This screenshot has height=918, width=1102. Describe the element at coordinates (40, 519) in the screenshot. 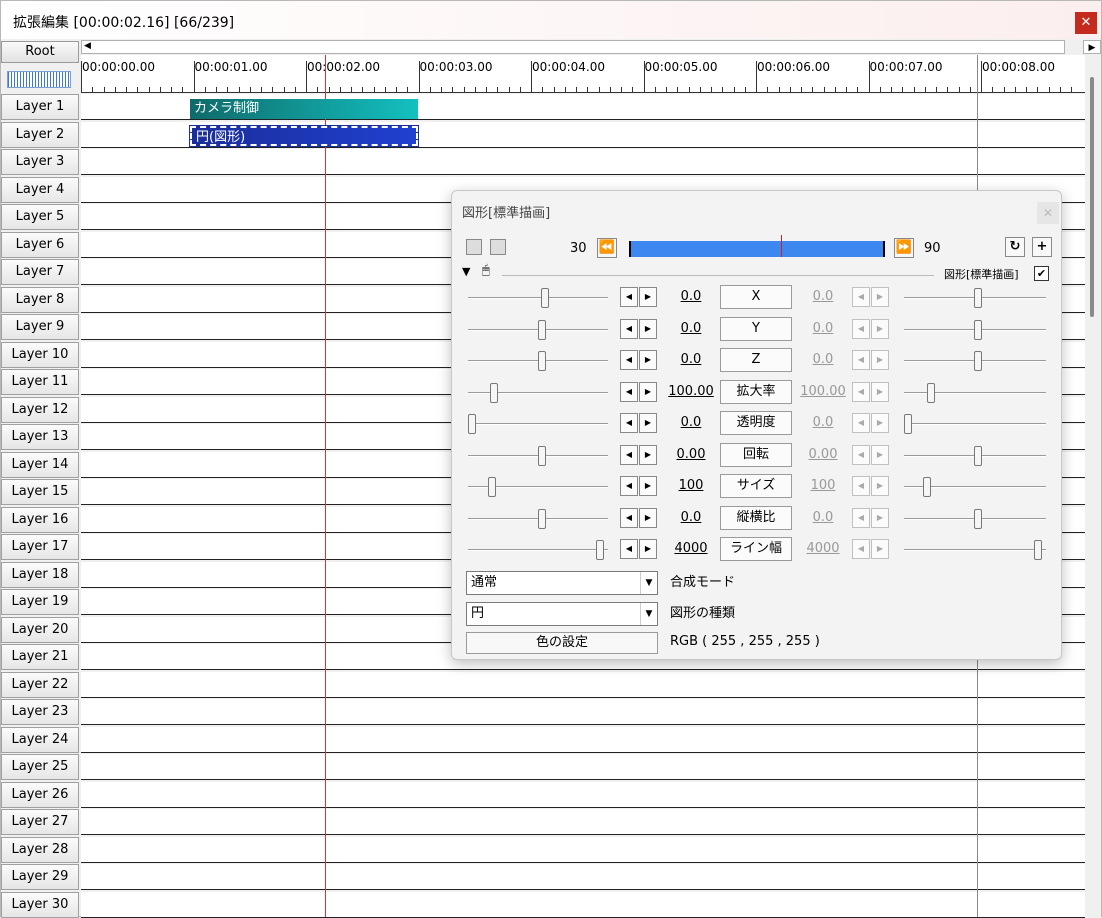

I see `layer-label: Layer 16` at that location.